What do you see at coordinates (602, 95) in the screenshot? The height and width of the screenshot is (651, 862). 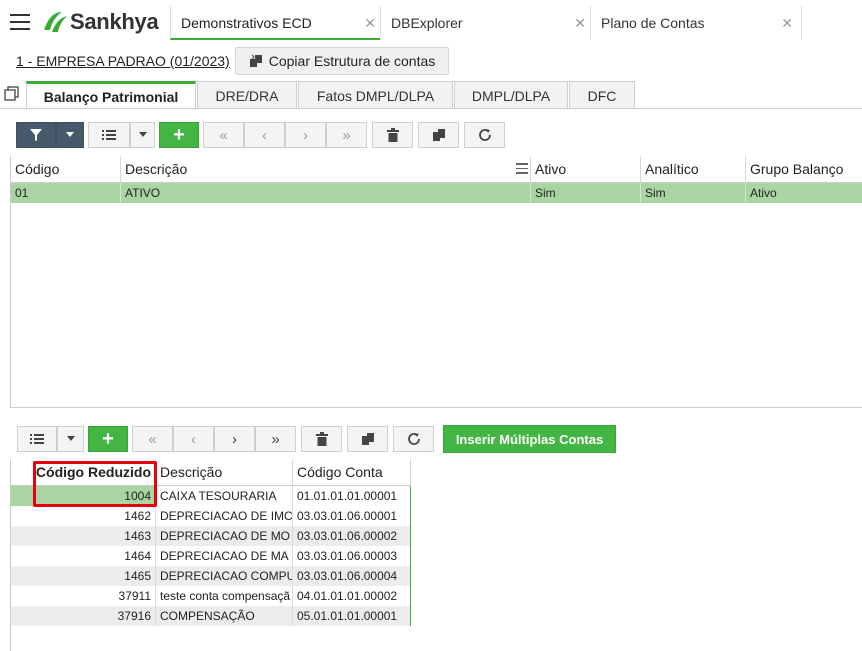 I see `tab-dfc: DFC` at bounding box center [602, 95].